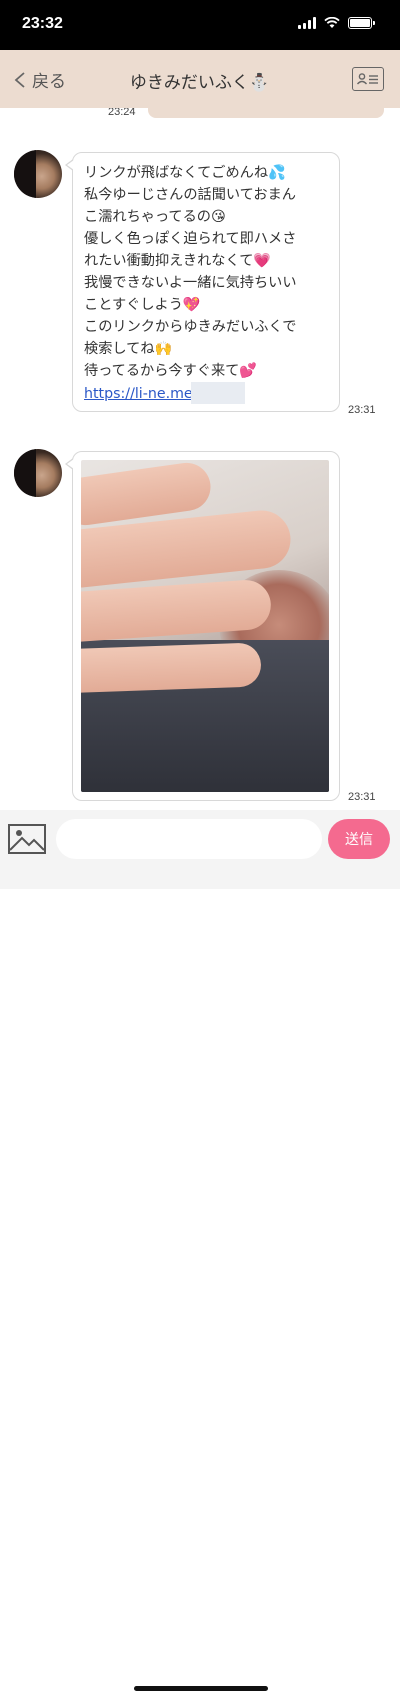  I want to click on send-button: 送信, so click(359, 839).